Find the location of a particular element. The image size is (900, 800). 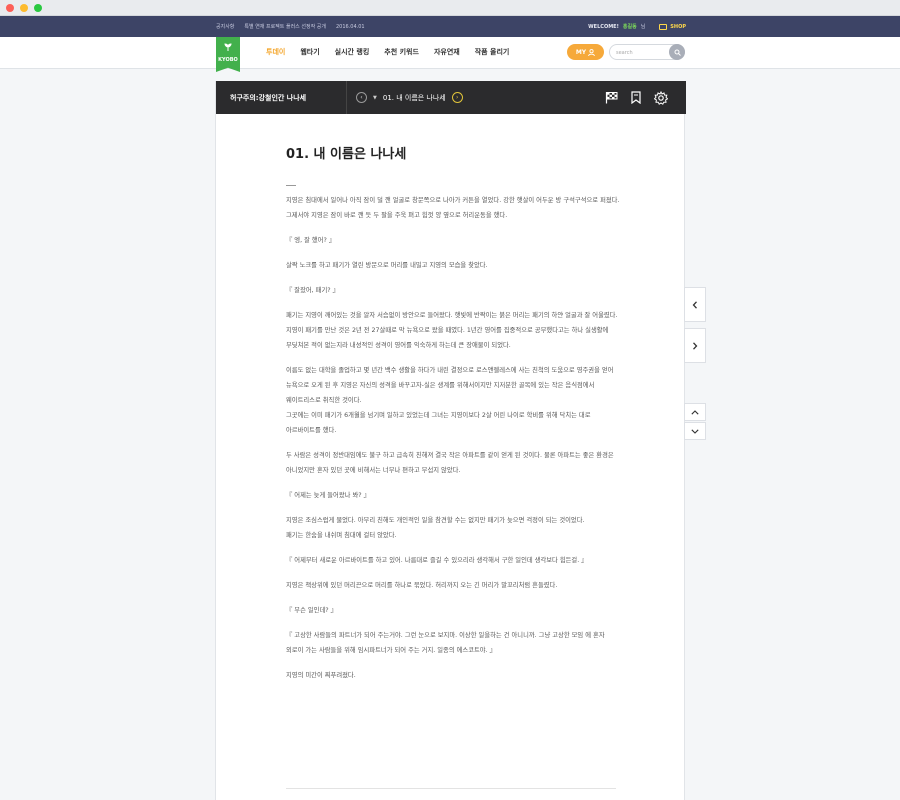

notice-date: 2016.04.01 is located at coordinates (350, 26).